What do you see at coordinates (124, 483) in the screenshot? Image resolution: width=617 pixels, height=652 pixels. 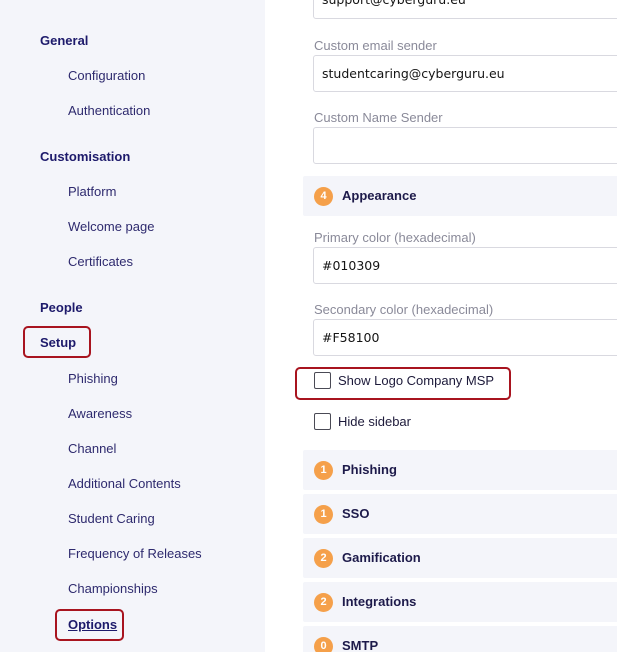 I see `nav-item-additional-contents: Additional Contents` at bounding box center [124, 483].